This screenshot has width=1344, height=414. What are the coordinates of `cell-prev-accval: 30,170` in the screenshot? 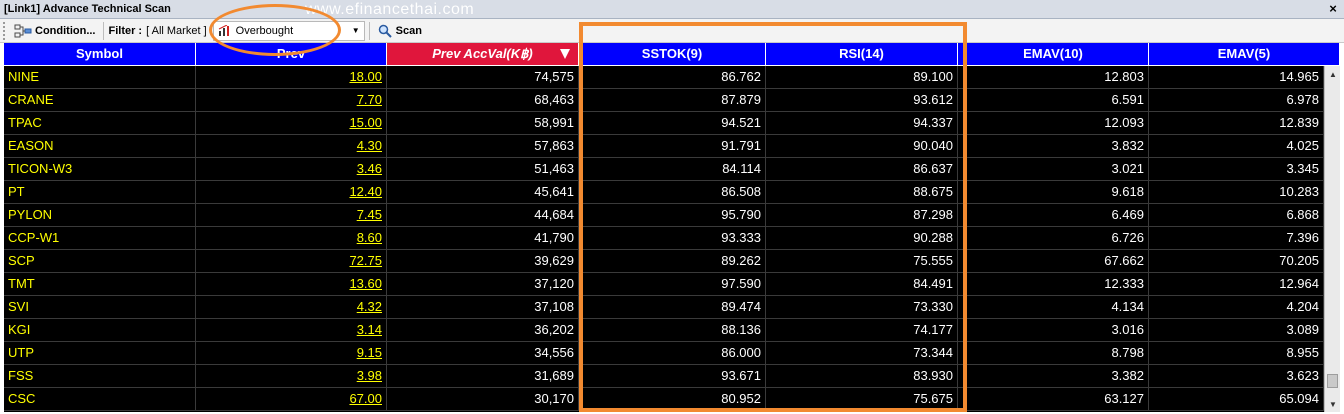 It's located at (483, 399).